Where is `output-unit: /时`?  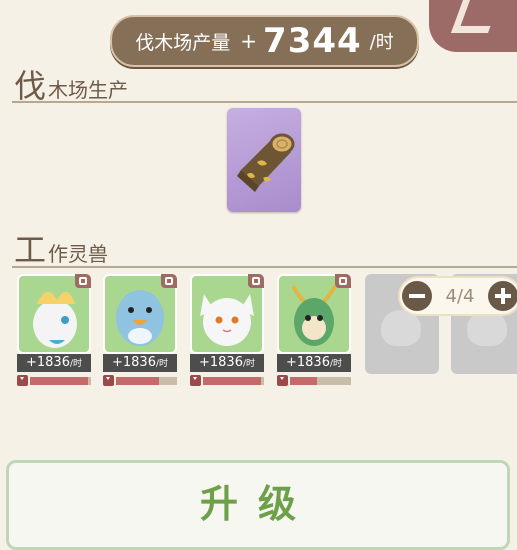
output-unit: /时 is located at coordinates (381, 42).